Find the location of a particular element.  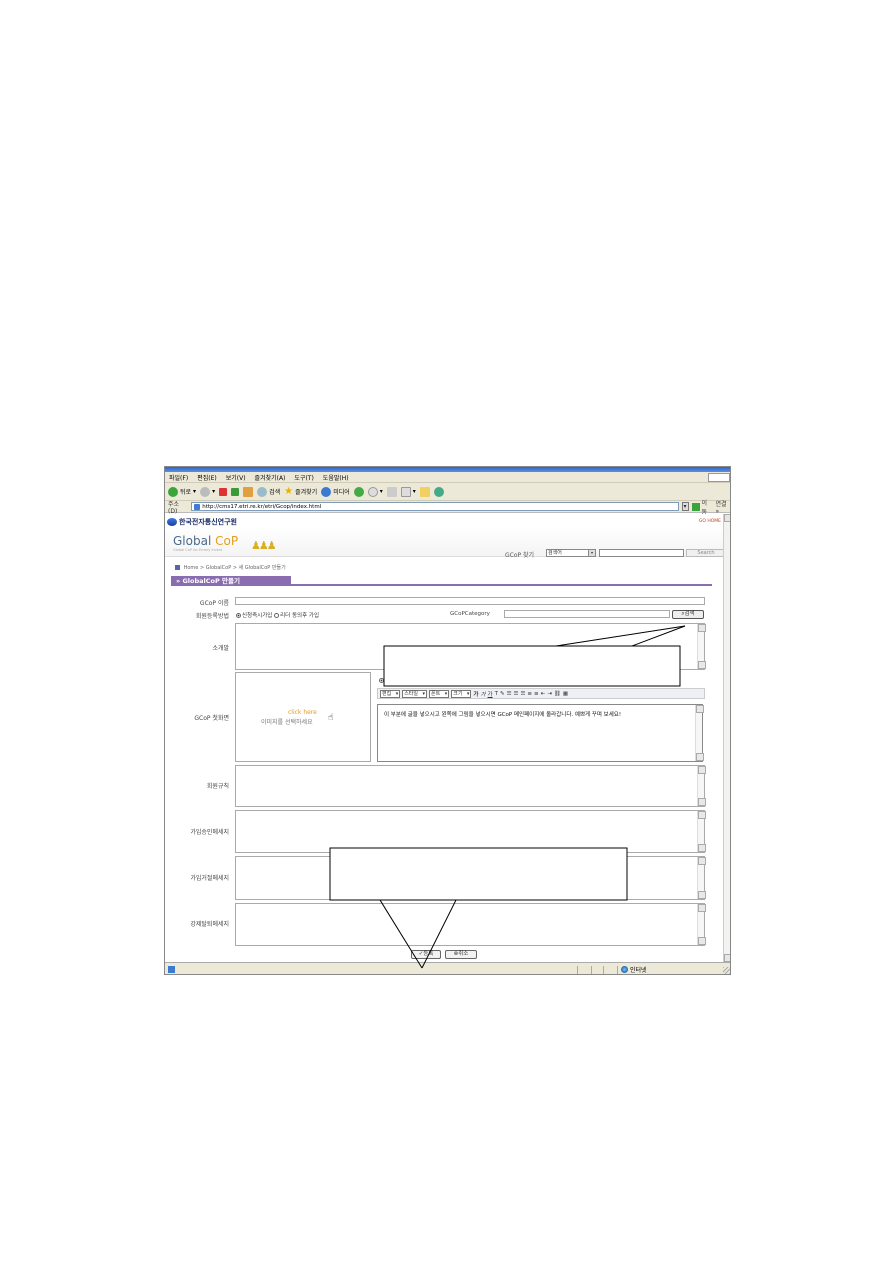

gcop-search-button: Search is located at coordinates (704, 553).